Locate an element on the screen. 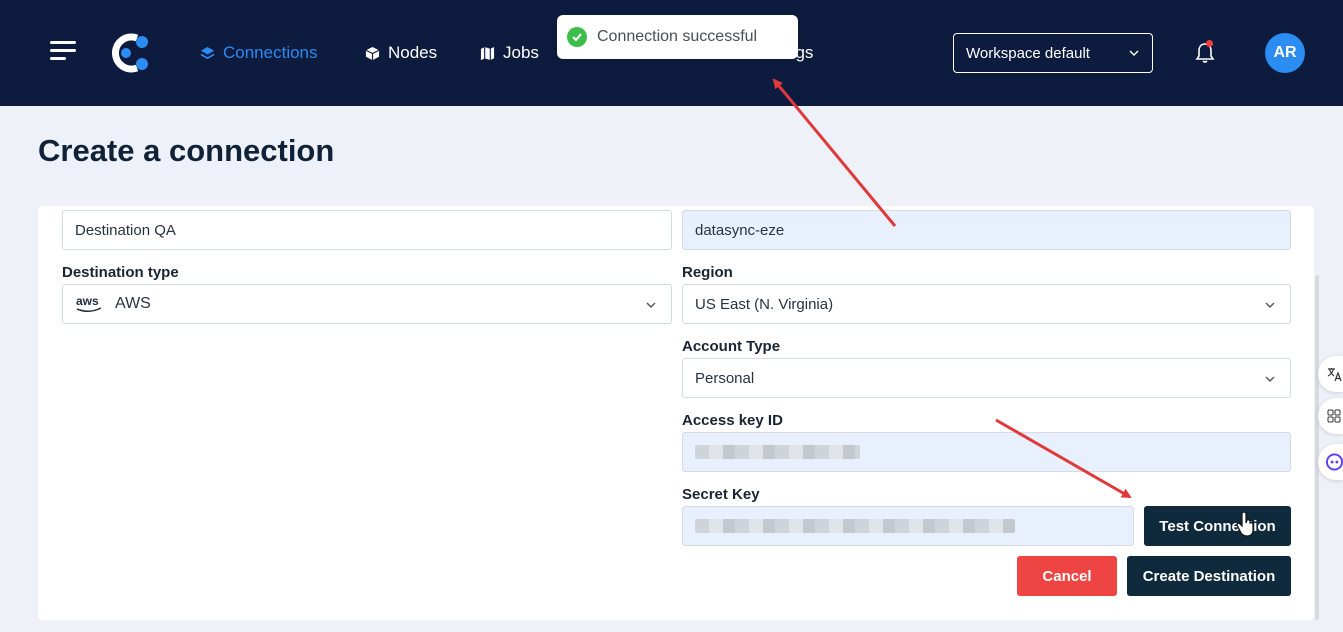  test-connection-button: Test Connection is located at coordinates (1217, 526).